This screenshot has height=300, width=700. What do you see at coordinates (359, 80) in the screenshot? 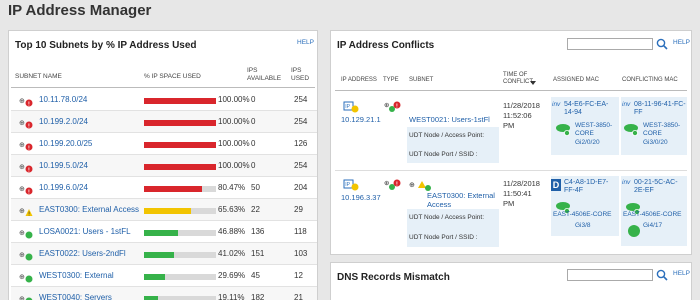
I see `column-header-ip-address: IP ADDRESS` at bounding box center [359, 80].